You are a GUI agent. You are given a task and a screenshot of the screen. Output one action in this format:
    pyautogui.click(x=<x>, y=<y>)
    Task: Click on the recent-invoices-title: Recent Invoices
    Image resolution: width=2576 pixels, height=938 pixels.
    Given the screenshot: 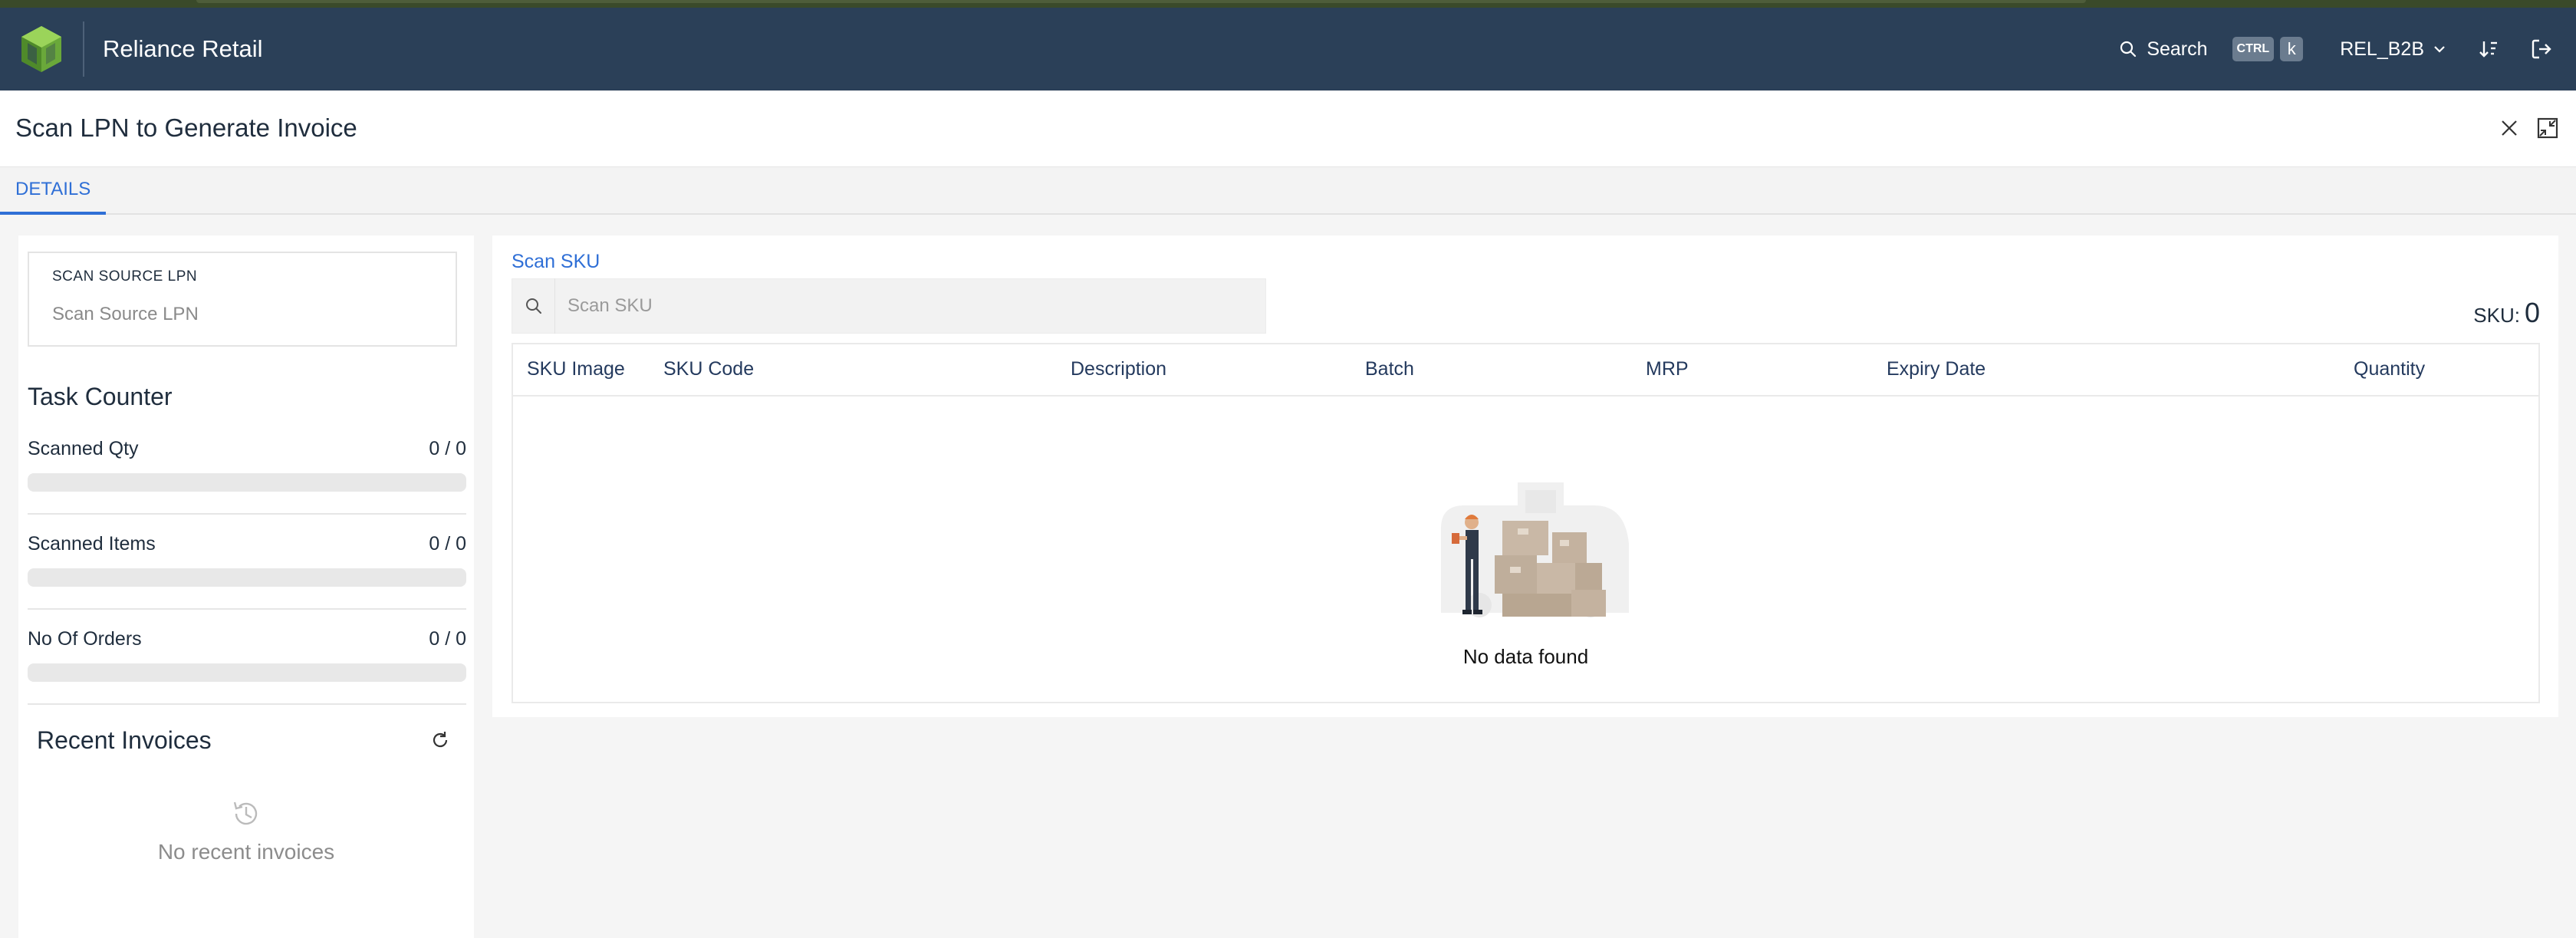 What is the action you would take?
    pyautogui.click(x=124, y=740)
    